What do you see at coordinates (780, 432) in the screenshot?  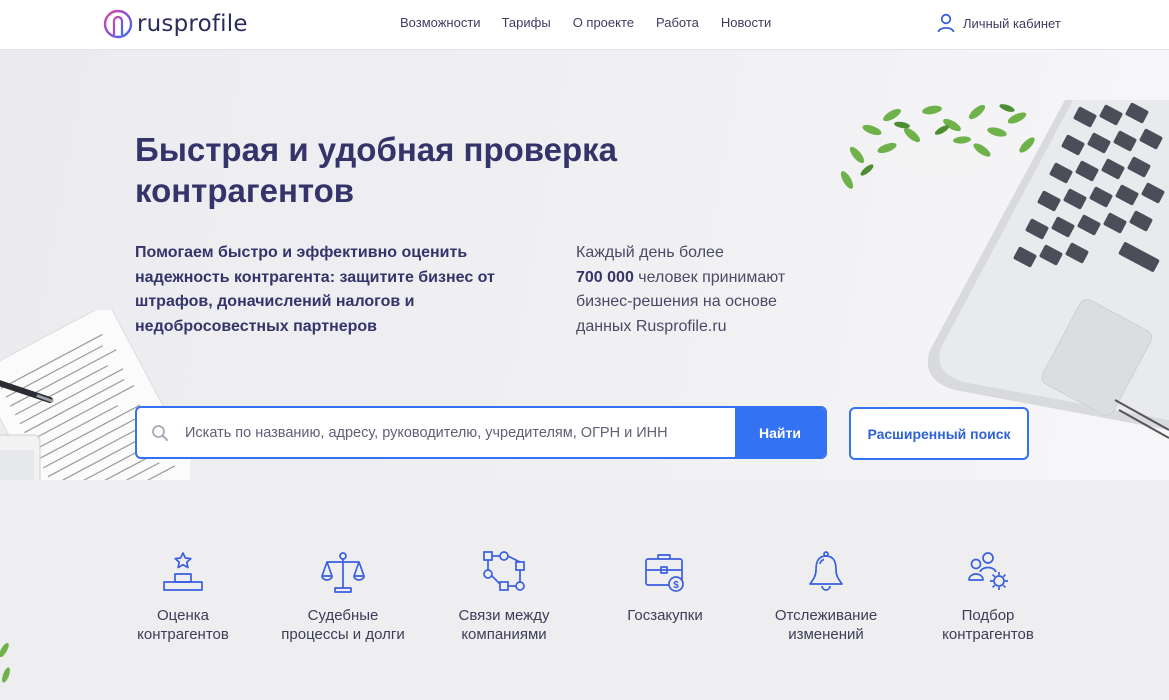 I see `search-button: Найти` at bounding box center [780, 432].